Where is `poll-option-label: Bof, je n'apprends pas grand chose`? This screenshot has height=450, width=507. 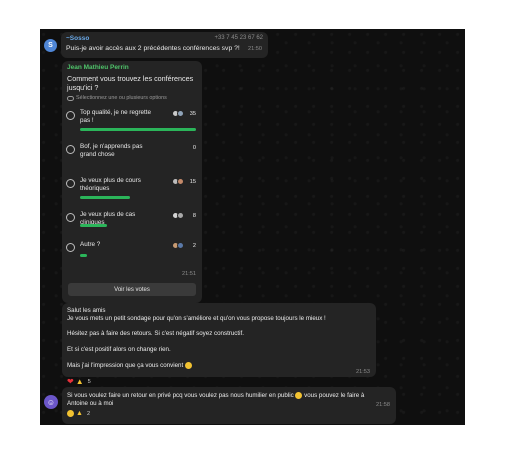
poll-option-label: Bof, je n'apprends pas grand chose is located at coordinates (111, 150).